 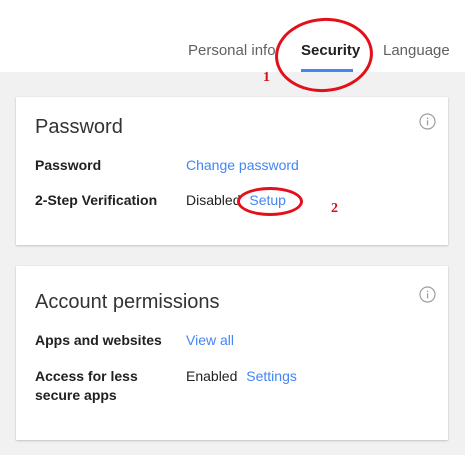 I want to click on less-secure-apps-status: Enabled, so click(x=212, y=376).